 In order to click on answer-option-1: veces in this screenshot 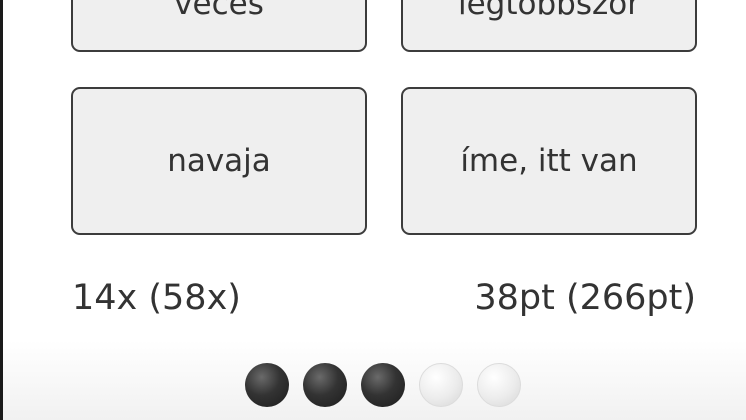, I will do `click(219, 26)`.